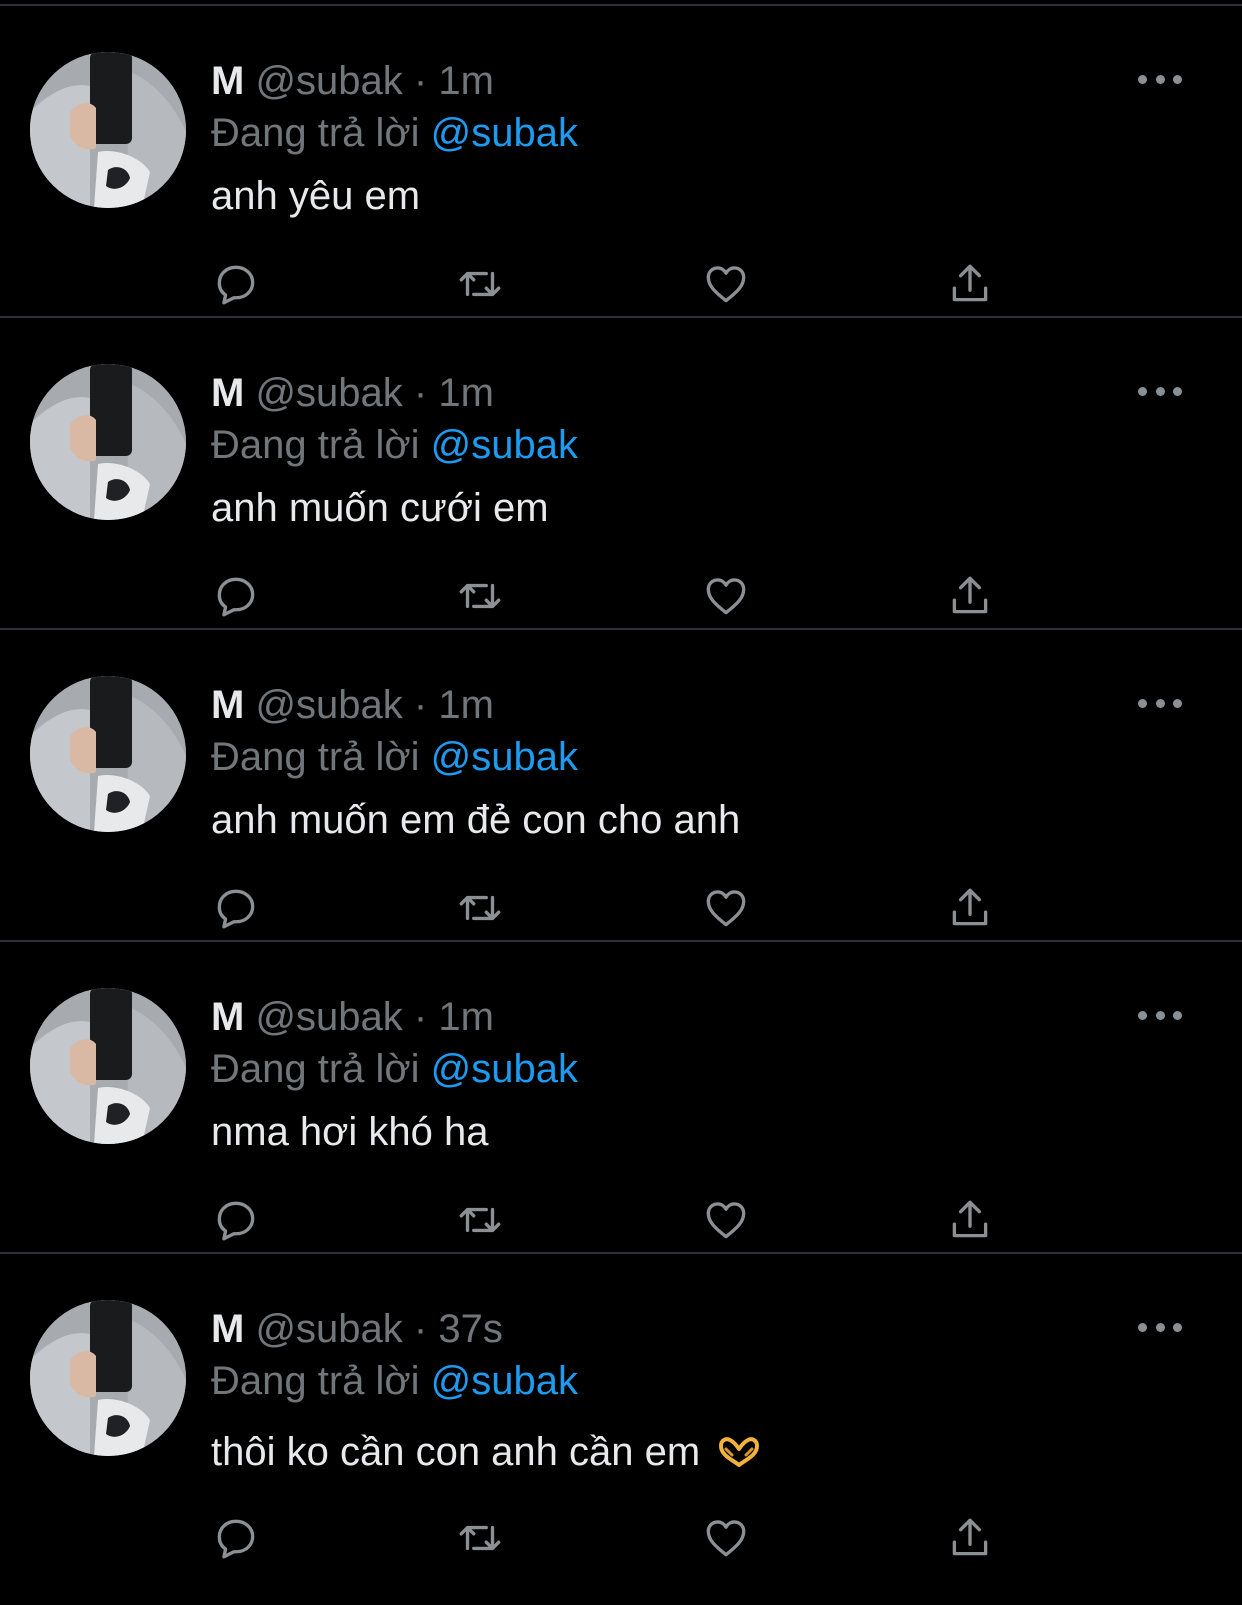 The height and width of the screenshot is (1605, 1242). Describe the element at coordinates (470, 1329) in the screenshot. I see `timestamp: 37s` at that location.